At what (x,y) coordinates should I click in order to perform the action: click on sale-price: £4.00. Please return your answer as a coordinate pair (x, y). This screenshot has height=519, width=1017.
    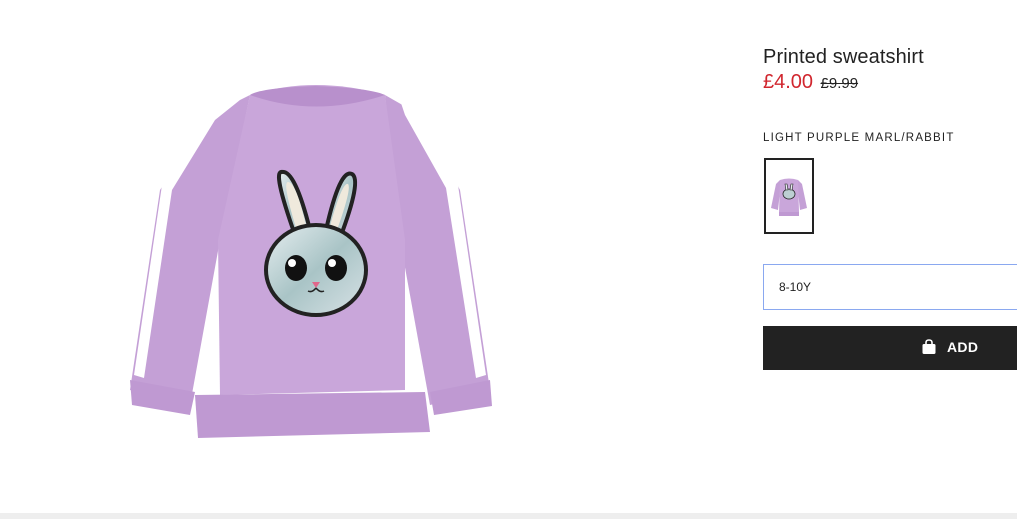
    Looking at the image, I should click on (788, 82).